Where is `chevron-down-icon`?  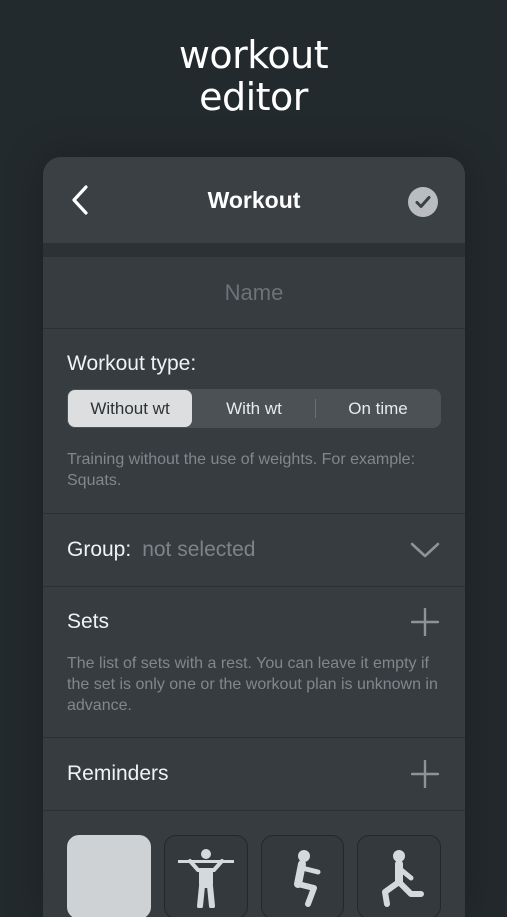
chevron-down-icon is located at coordinates (425, 550).